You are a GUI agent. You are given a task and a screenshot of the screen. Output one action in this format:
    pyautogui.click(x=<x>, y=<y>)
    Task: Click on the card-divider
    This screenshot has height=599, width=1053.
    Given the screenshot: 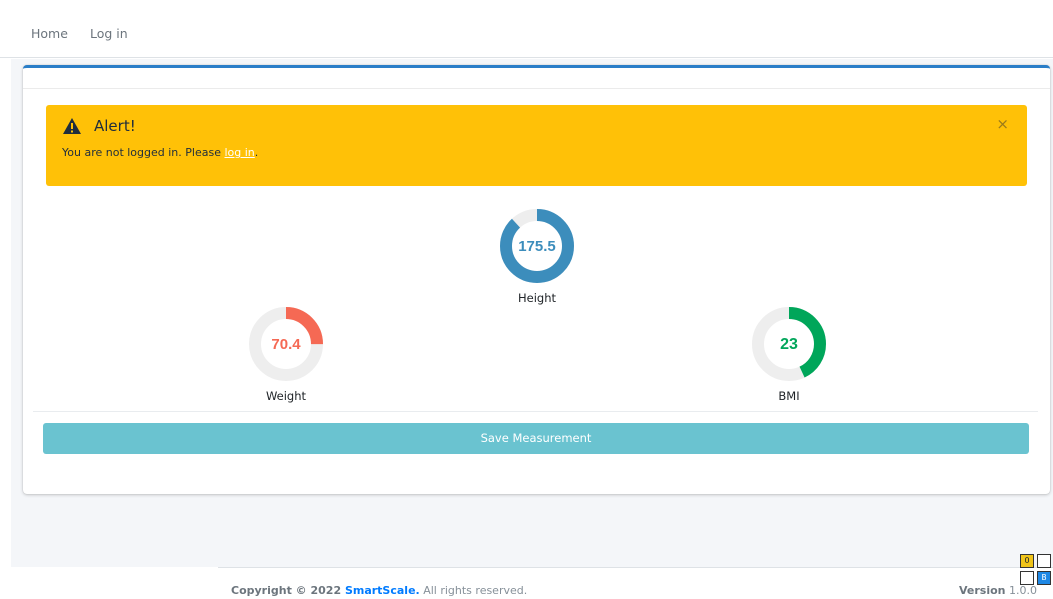 What is the action you would take?
    pyautogui.click(x=535, y=411)
    